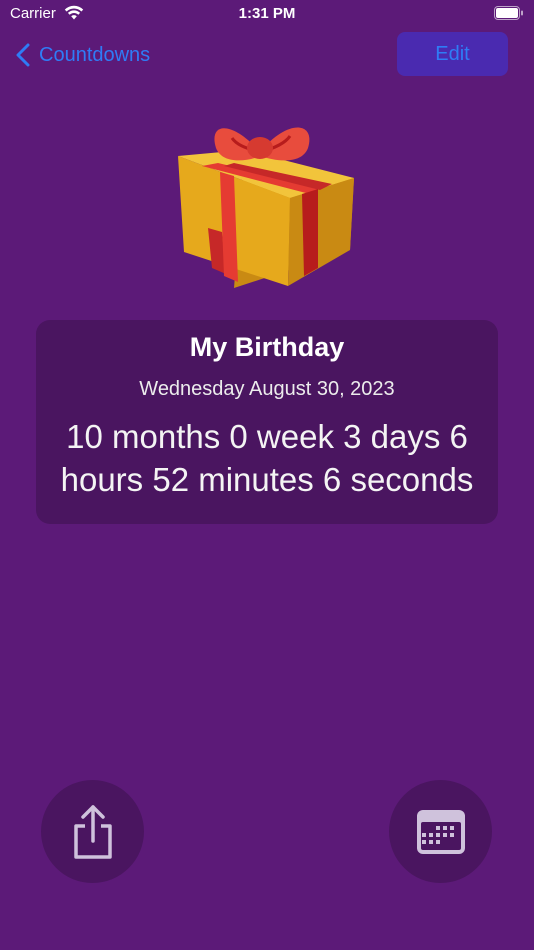 Image resolution: width=534 pixels, height=950 pixels. I want to click on status-bar: Carrier 1:31 PM, so click(267, 14).